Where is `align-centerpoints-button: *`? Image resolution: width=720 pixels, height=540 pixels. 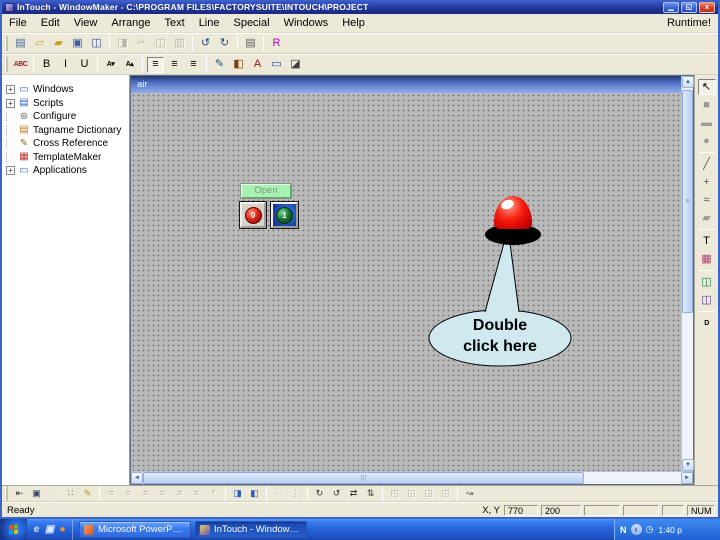 align-centerpoints-button: * is located at coordinates (213, 494).